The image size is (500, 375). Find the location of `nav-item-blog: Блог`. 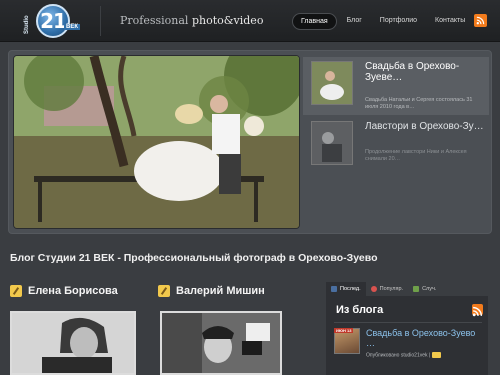

nav-item-blog: Блог is located at coordinates (354, 21).